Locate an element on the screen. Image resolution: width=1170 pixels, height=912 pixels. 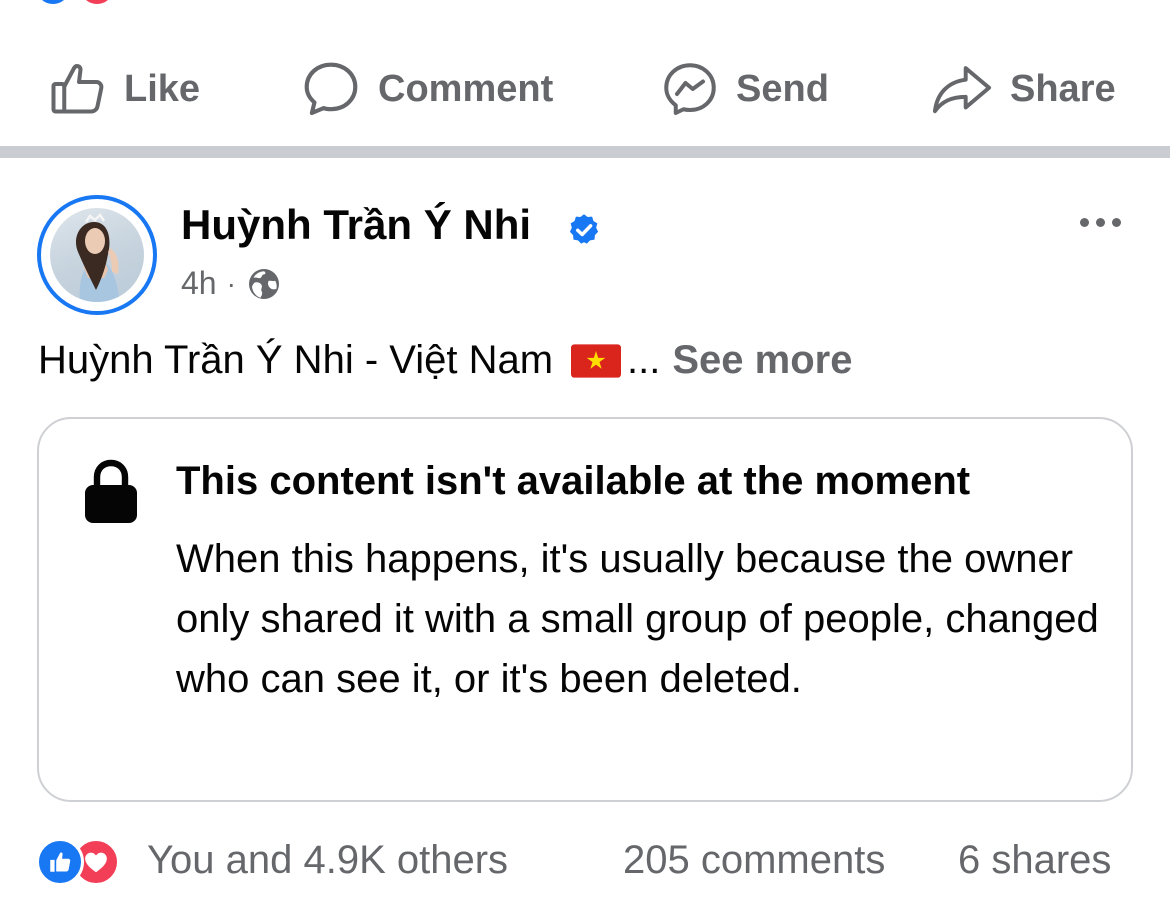
share-label: Share is located at coordinates (1063, 88).